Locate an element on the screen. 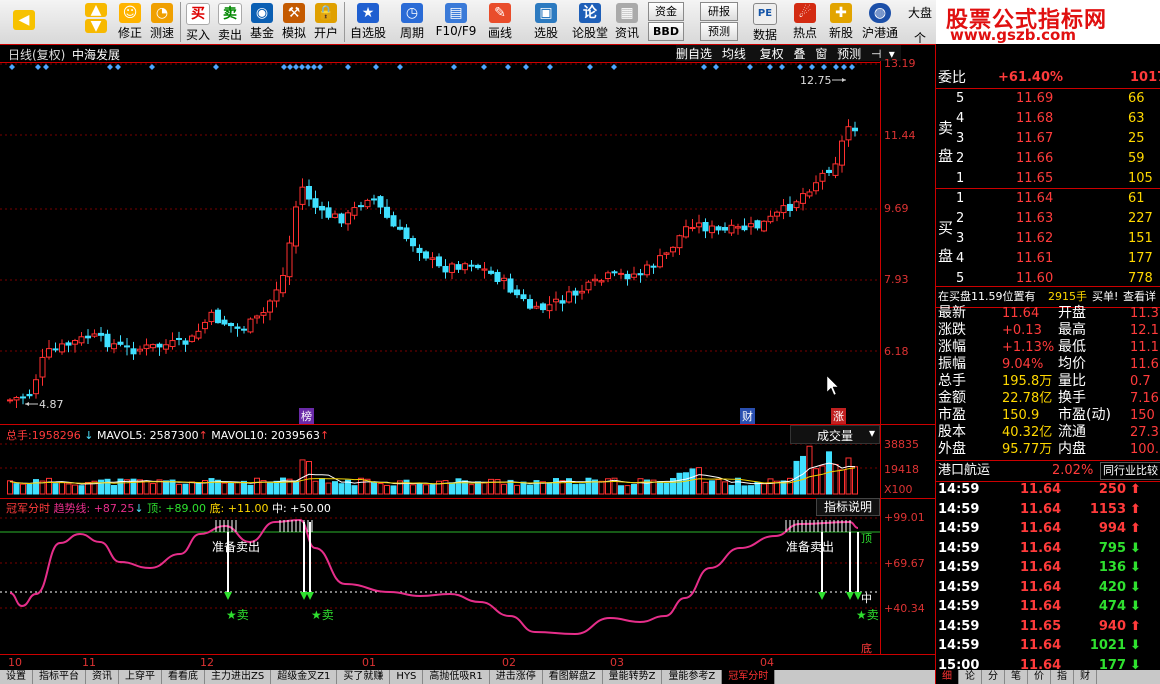 This screenshot has width=1160, height=684. back-button: ◀ is located at coordinates (24, 22).